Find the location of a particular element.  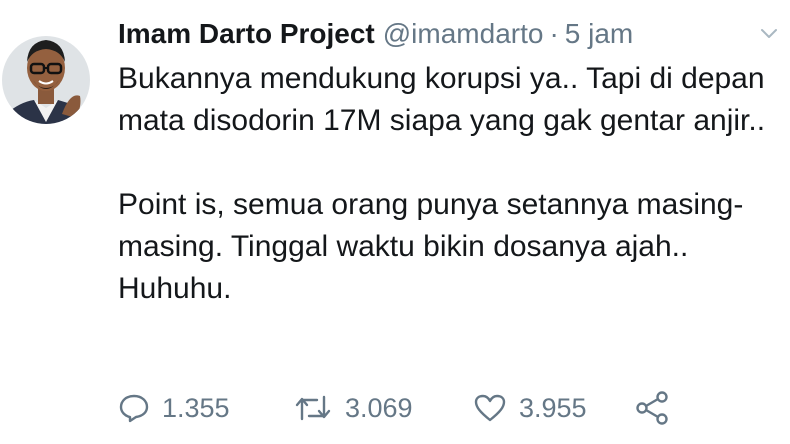

tweet-actions: 1.355 3.069 3.955 is located at coordinates (394, 408).